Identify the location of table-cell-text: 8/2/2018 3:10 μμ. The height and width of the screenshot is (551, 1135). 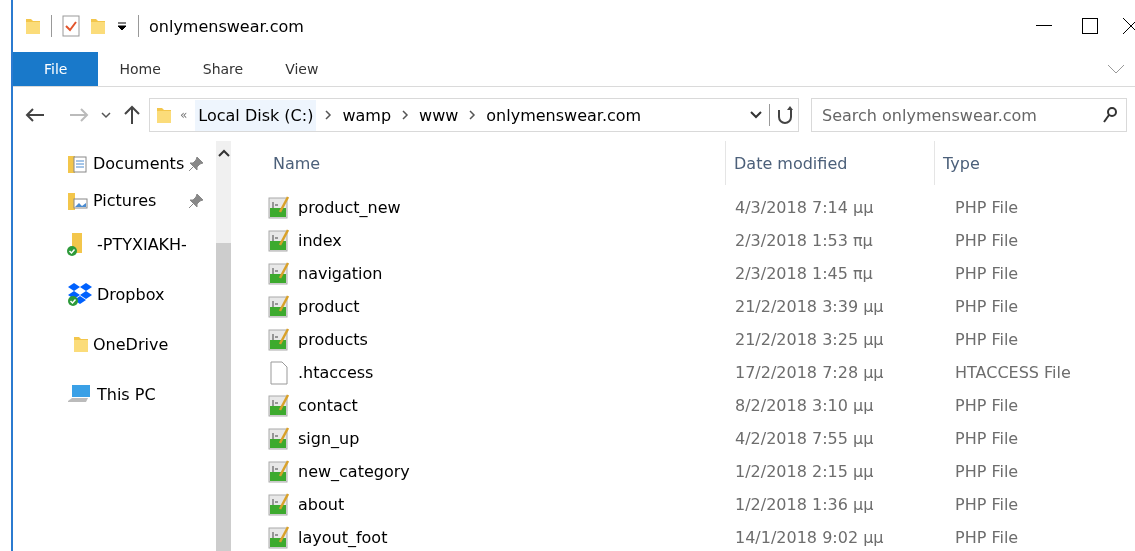
(804, 405).